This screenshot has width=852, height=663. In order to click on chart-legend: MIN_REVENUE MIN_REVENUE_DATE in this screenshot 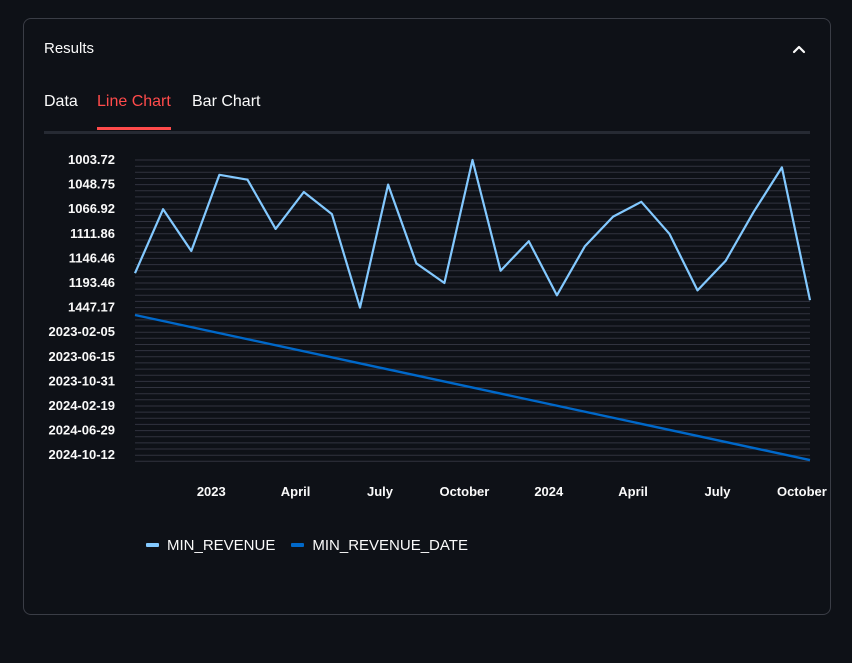, I will do `click(307, 545)`.